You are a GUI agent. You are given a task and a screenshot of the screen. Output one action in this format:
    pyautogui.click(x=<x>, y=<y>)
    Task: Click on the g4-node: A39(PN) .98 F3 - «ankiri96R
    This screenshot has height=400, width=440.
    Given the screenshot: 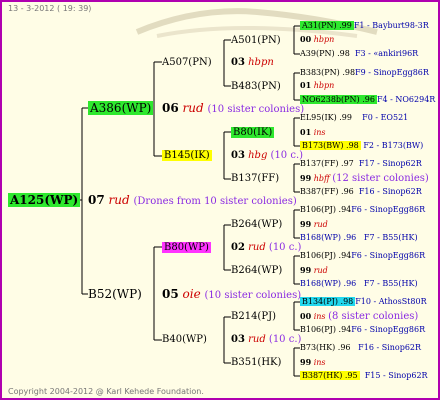 What is the action you would take?
    pyautogui.click(x=359, y=53)
    